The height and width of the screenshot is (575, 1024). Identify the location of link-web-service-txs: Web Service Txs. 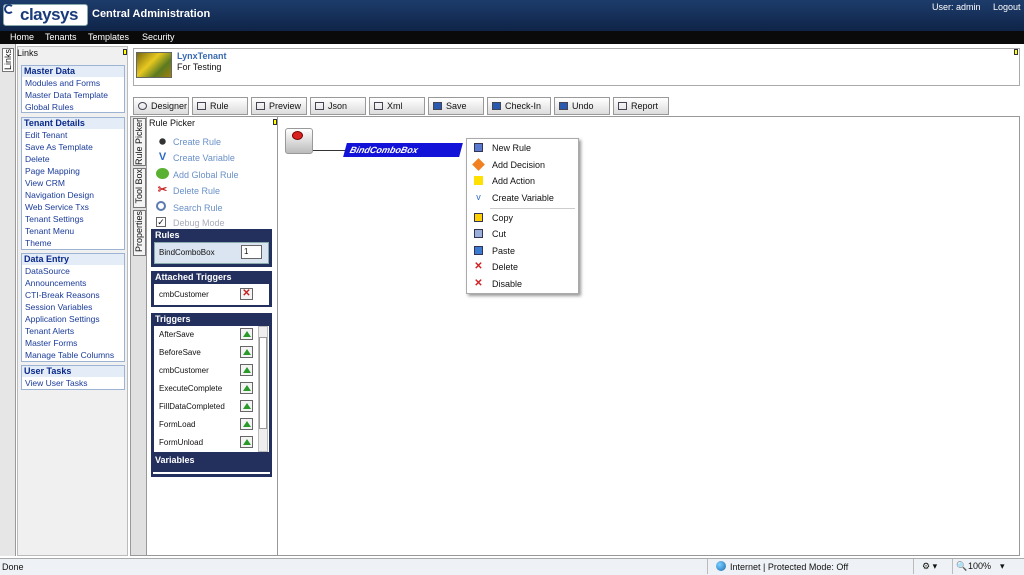
(73, 207).